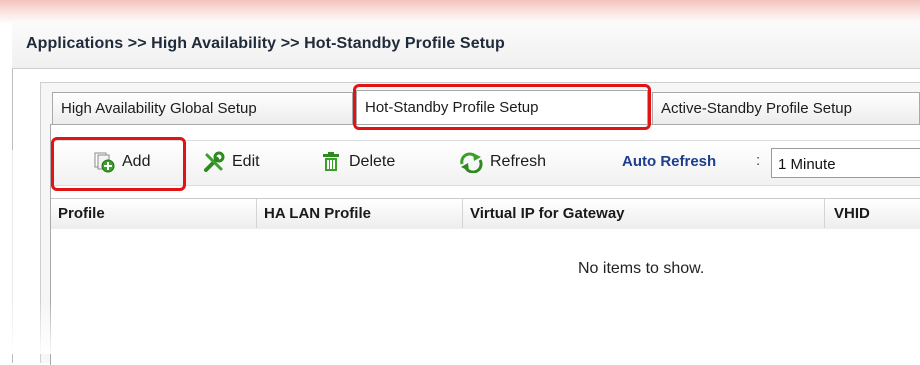 The image size is (920, 365). I want to click on column-header-ha-lan-profile: HA LAN Profile, so click(317, 213).